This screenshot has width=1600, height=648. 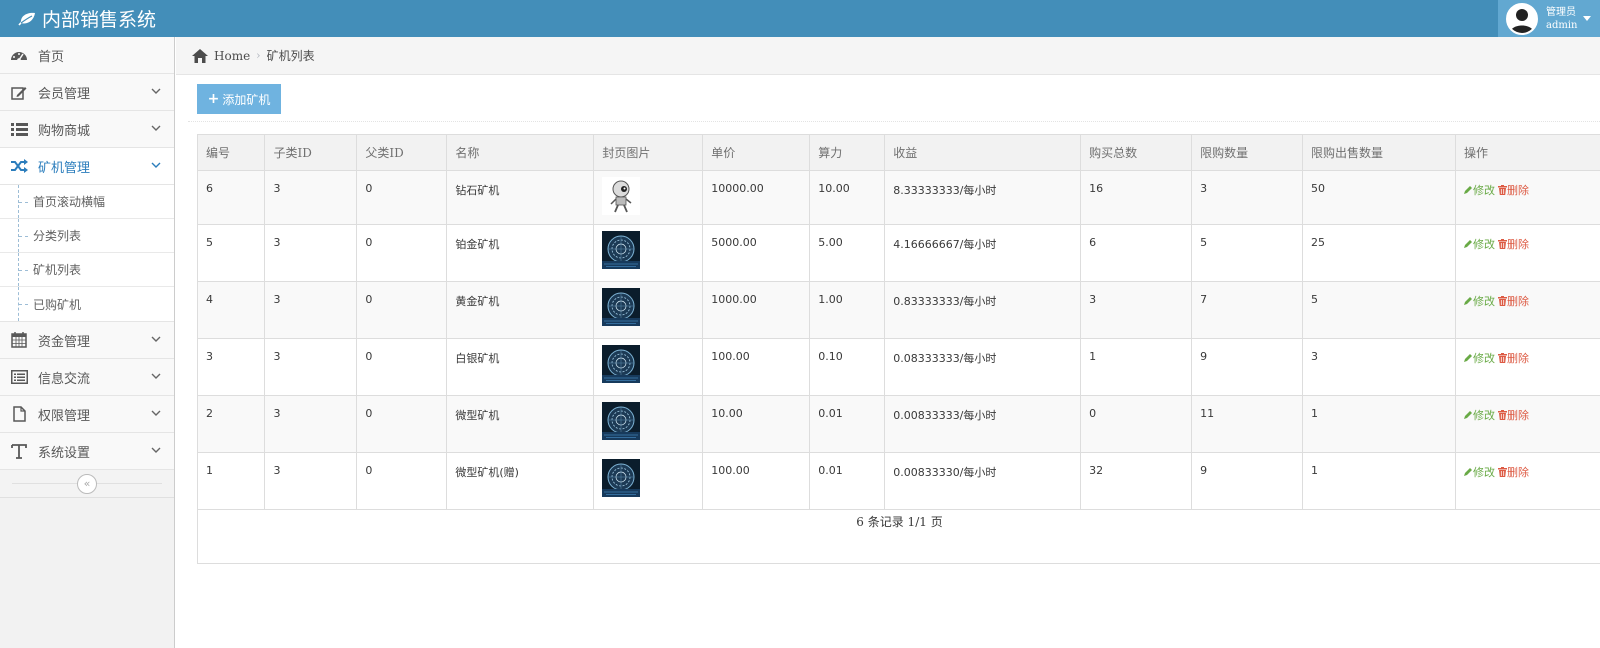 I want to click on cell-id: 4, so click(x=232, y=309).